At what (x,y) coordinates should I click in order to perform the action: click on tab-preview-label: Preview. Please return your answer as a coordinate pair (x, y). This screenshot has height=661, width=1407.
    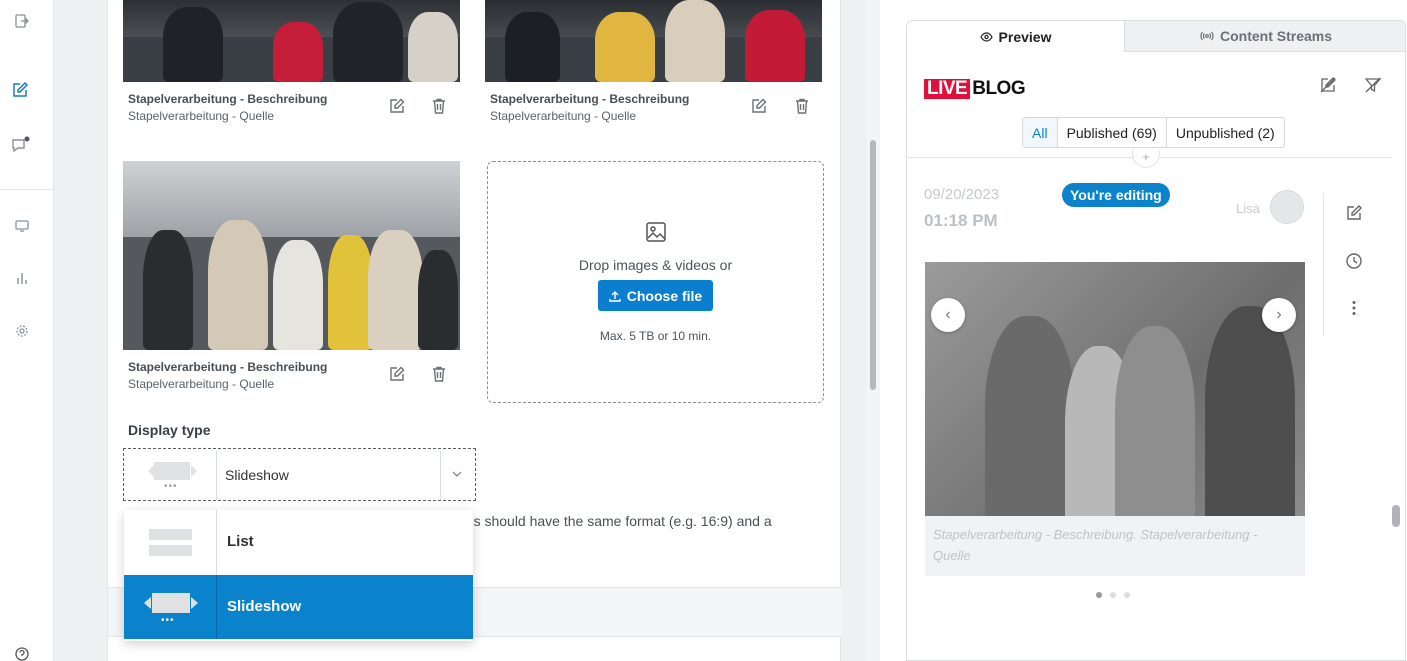
    Looking at the image, I should click on (1025, 36).